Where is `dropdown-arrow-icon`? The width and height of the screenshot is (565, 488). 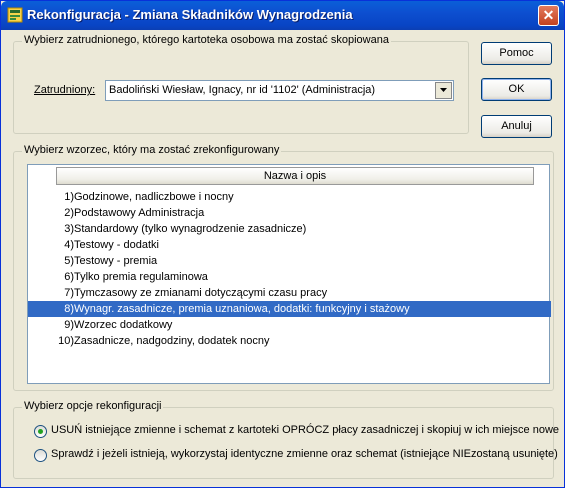 dropdown-arrow-icon is located at coordinates (443, 90).